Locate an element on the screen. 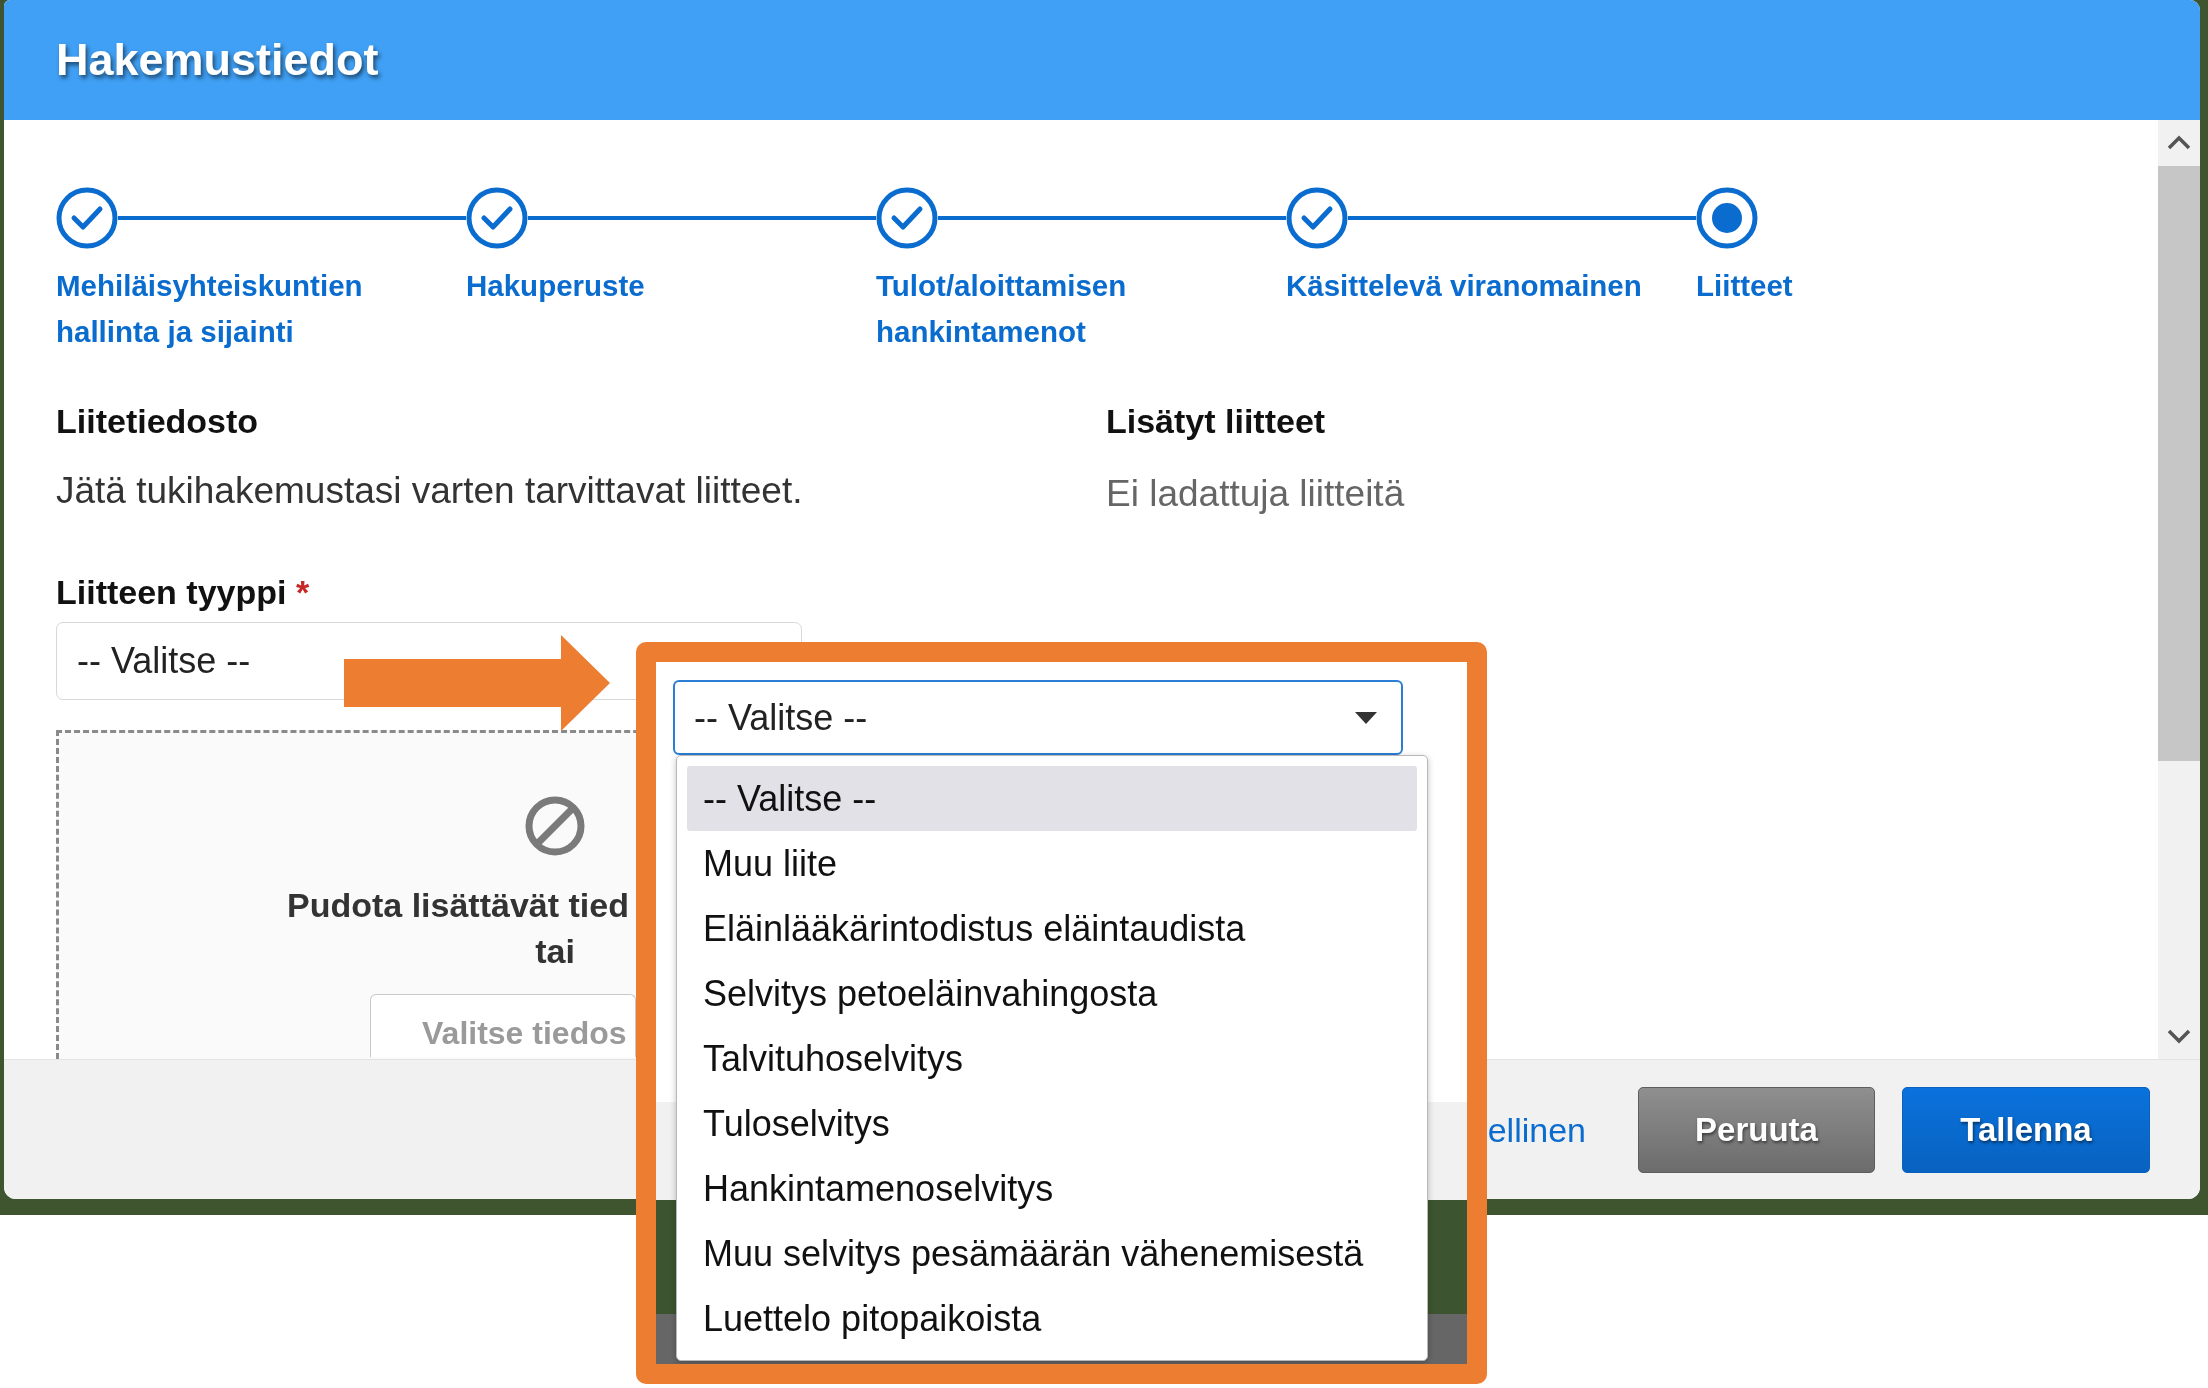 This screenshot has height=1388, width=2208. scrollbar is located at coordinates (2179, 589).